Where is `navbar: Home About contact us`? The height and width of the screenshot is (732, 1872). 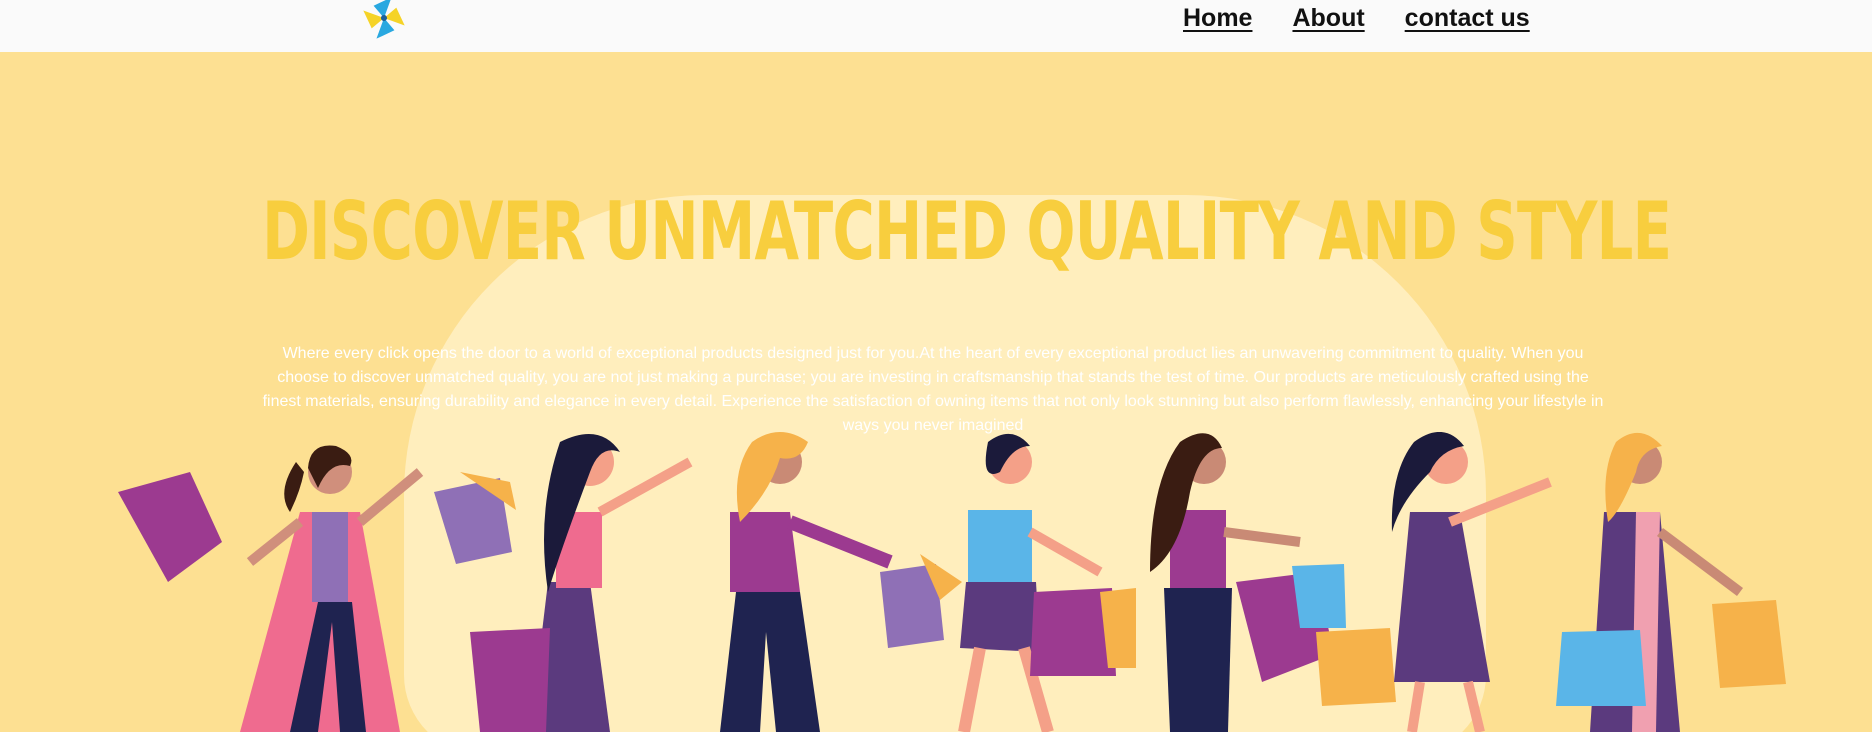 navbar: Home About contact us is located at coordinates (936, 26).